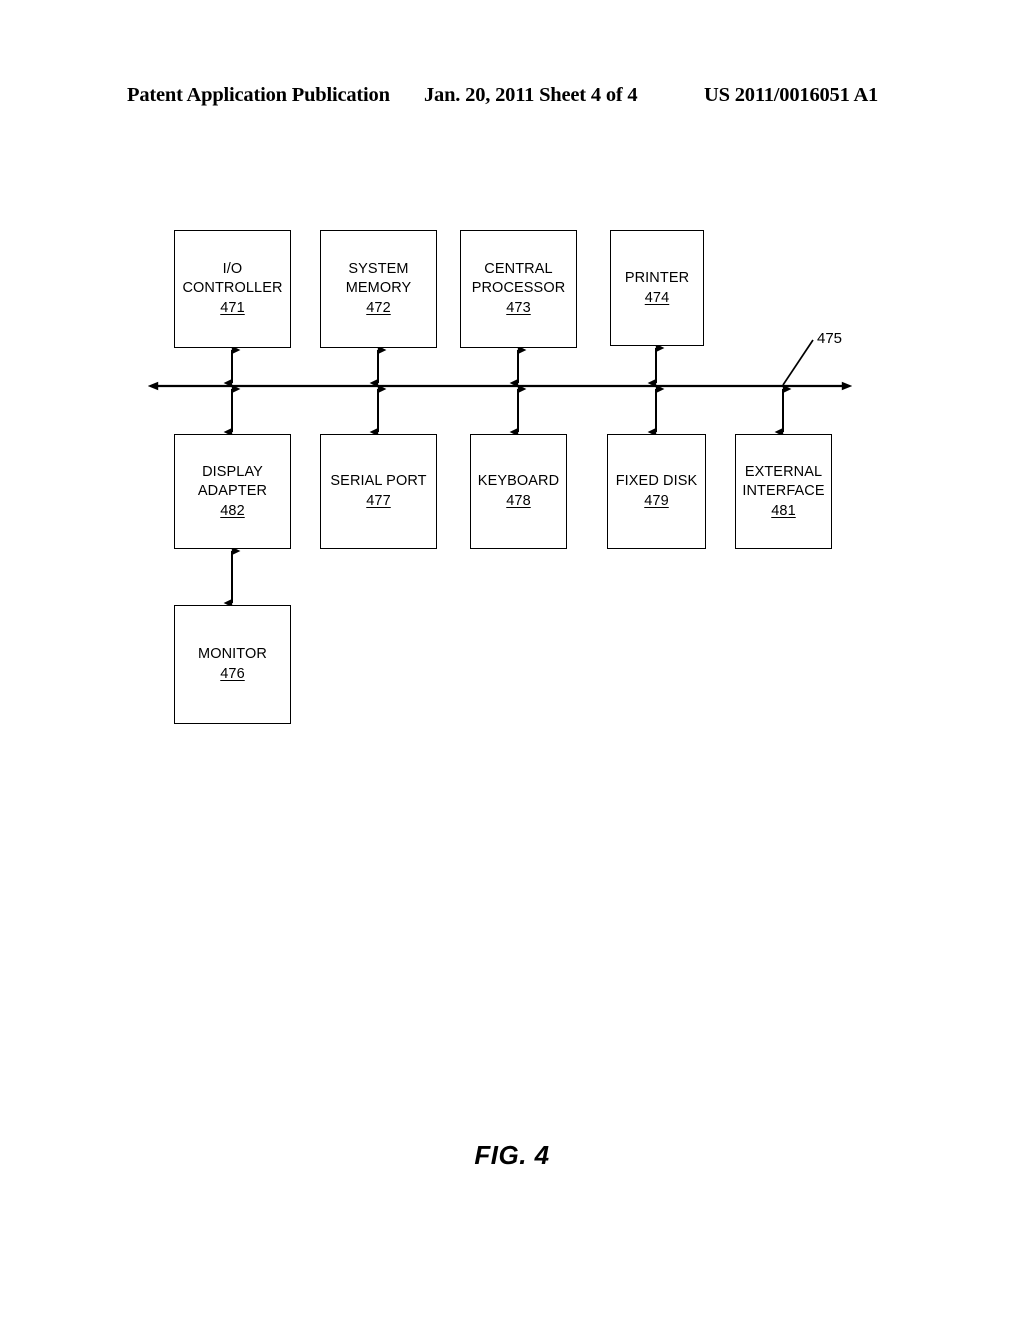 The image size is (1024, 1320). I want to click on diagram-wiring, so click(500, 473).